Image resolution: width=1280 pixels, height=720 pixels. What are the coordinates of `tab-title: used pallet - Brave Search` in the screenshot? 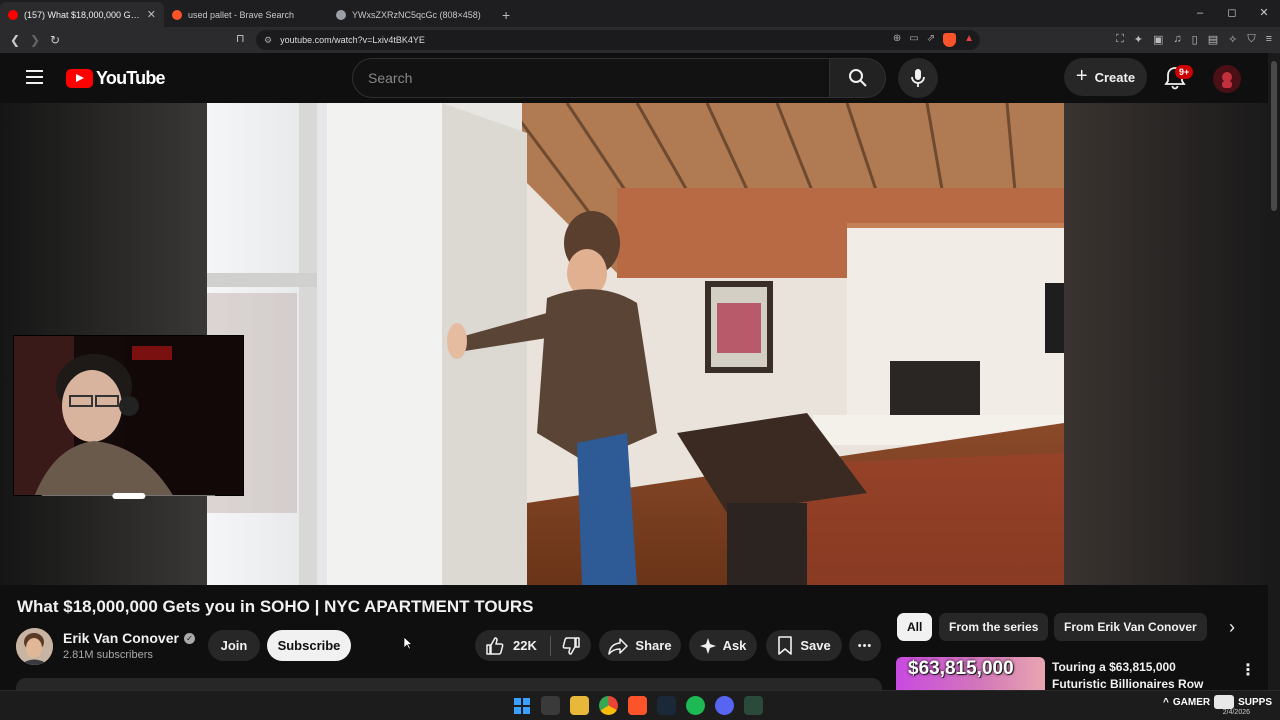 It's located at (241, 14).